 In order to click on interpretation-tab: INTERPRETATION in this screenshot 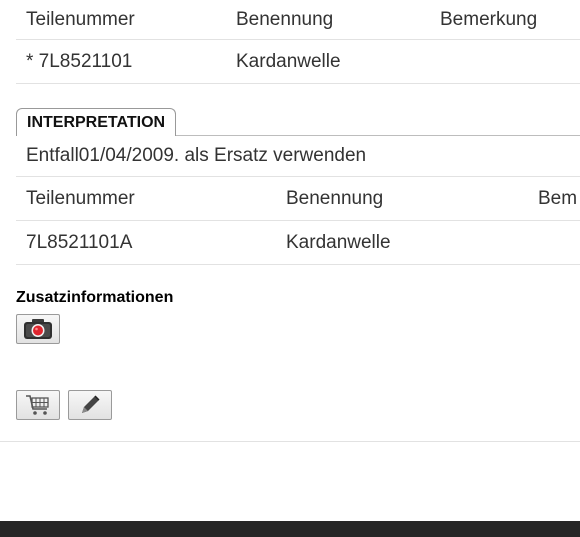, I will do `click(96, 122)`.